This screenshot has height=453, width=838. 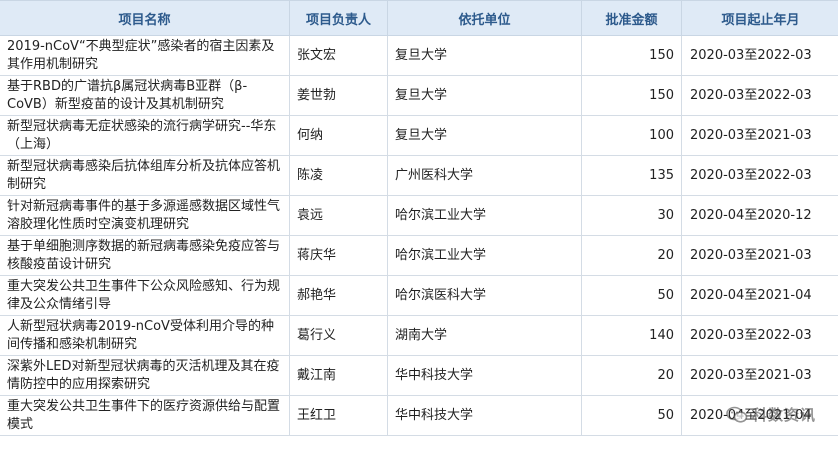 I want to click on cell-approved-amount: 135, so click(x=631, y=175).